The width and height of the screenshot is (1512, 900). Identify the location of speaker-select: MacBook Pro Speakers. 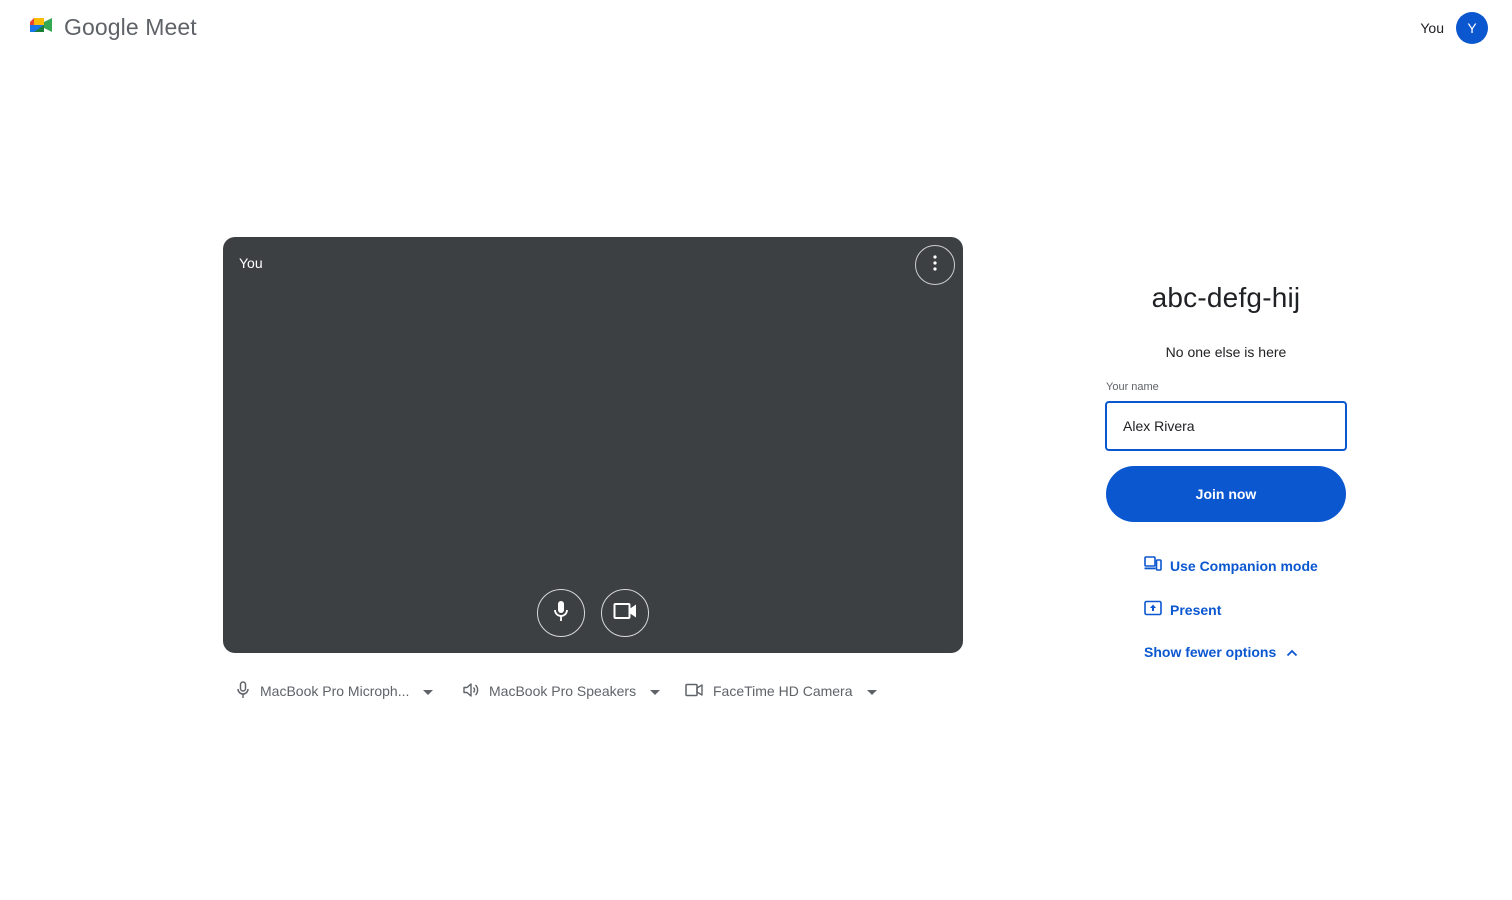
(562, 691).